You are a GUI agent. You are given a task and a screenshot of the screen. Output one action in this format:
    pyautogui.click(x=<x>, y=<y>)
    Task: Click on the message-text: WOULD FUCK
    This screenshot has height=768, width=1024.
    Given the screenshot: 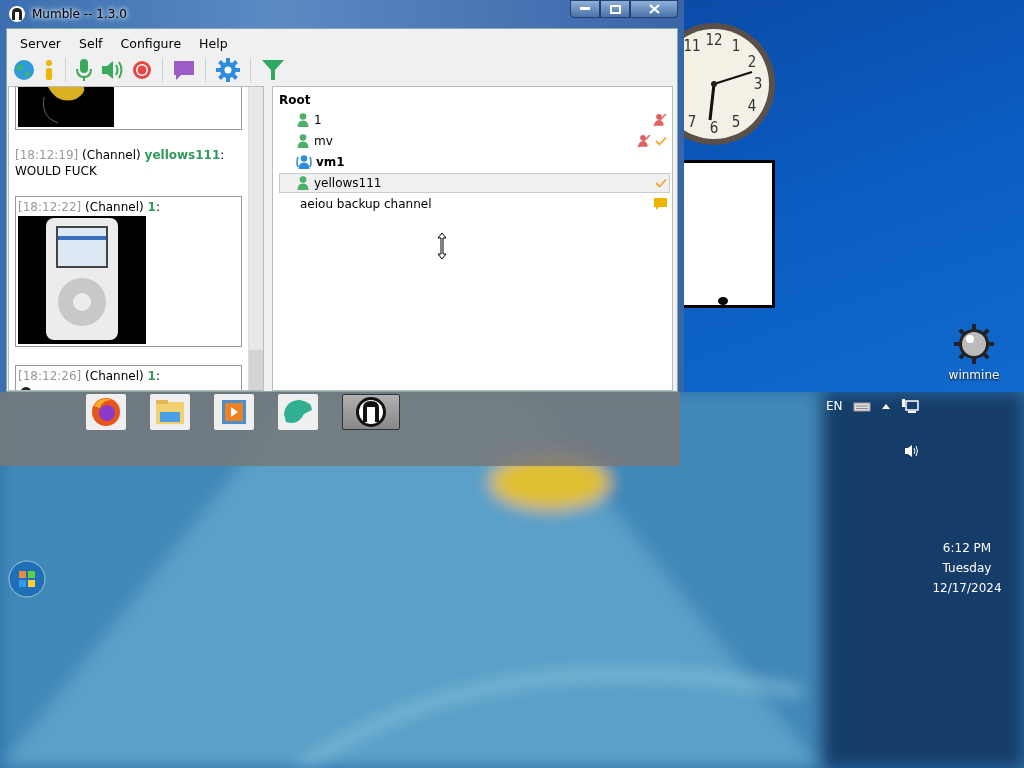 What is the action you would take?
    pyautogui.click(x=56, y=171)
    